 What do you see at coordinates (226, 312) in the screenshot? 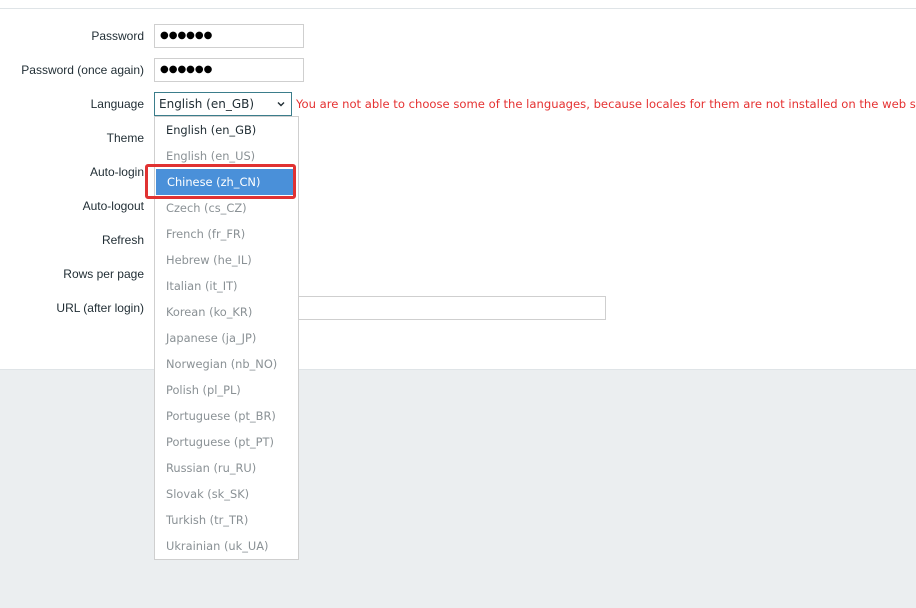
I see `language-option: Korean (ko_KR)` at bounding box center [226, 312].